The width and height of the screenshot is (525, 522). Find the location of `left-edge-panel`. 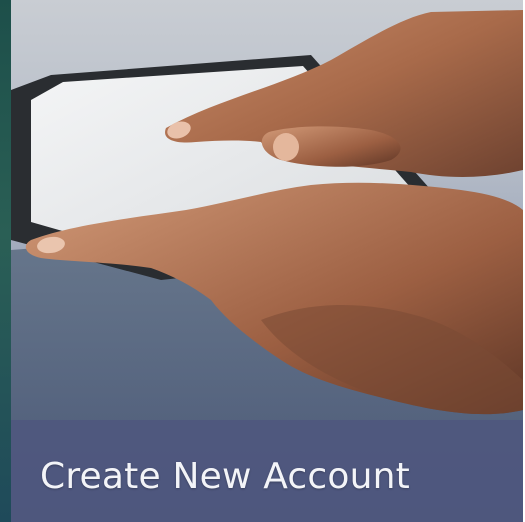

left-edge-panel is located at coordinates (5, 261).